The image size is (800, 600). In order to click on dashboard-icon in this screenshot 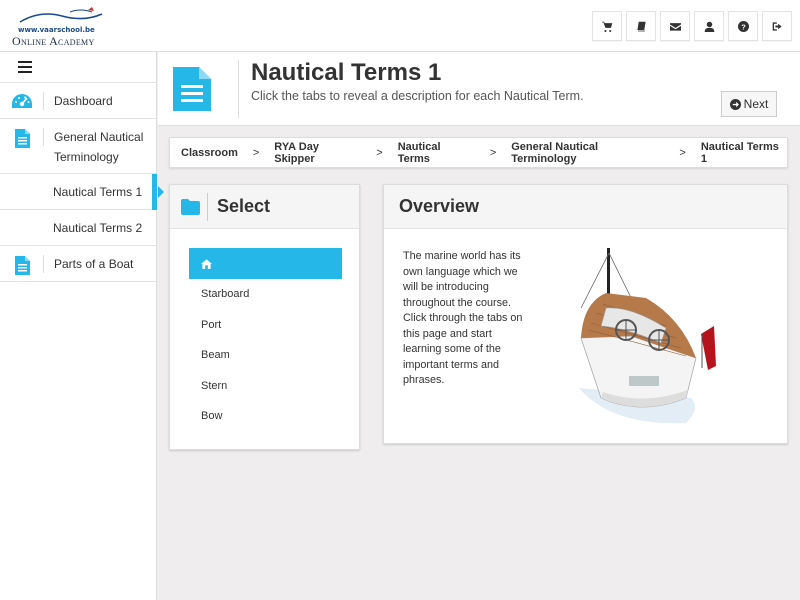, I will do `click(22, 101)`.